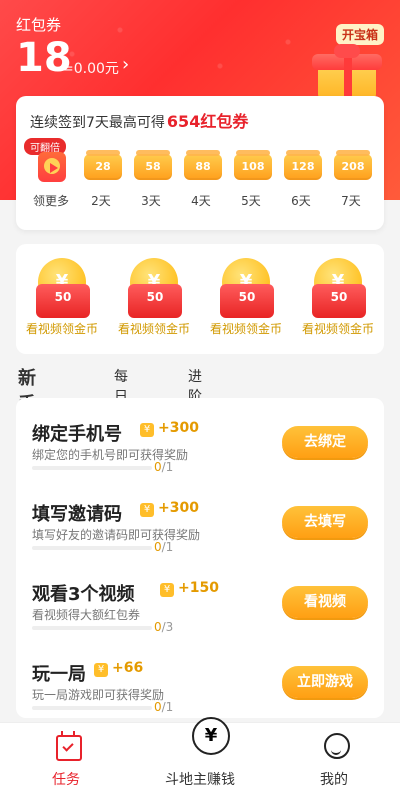 This screenshot has height=801, width=400. I want to click on checkin-item-first: 可翻倍 领更多, so click(49, 176).